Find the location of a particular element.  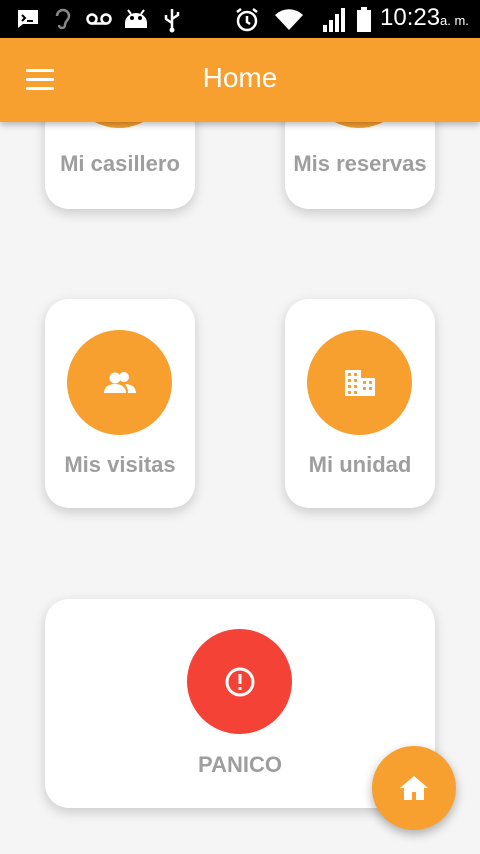

signal-icon is located at coordinates (334, 20).